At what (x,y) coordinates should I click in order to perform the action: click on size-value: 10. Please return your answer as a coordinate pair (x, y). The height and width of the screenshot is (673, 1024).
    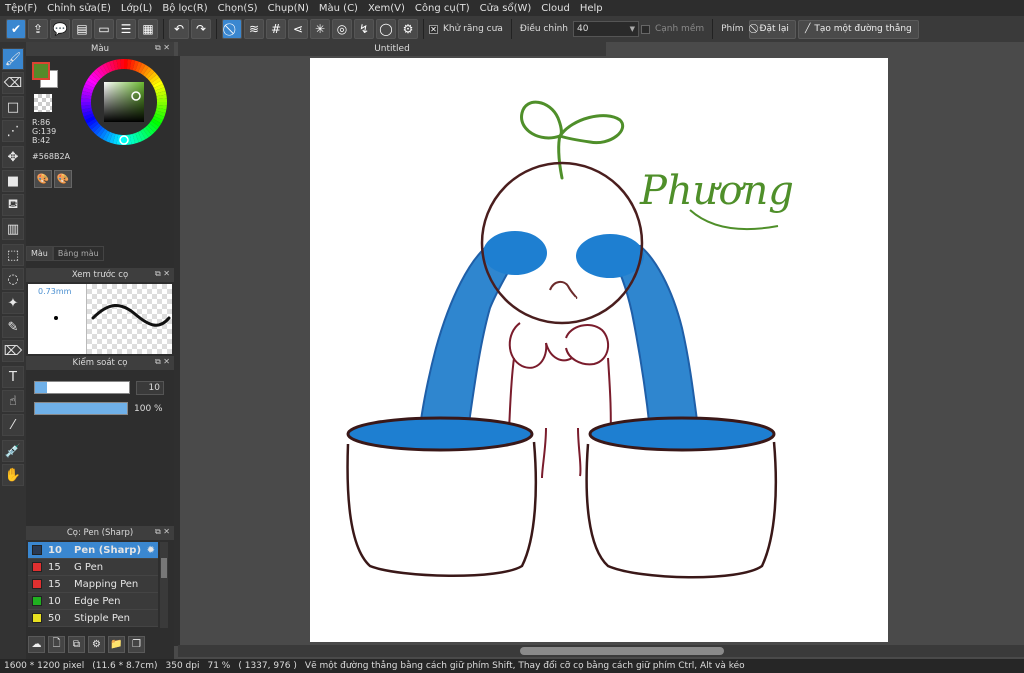
    Looking at the image, I should click on (150, 387).